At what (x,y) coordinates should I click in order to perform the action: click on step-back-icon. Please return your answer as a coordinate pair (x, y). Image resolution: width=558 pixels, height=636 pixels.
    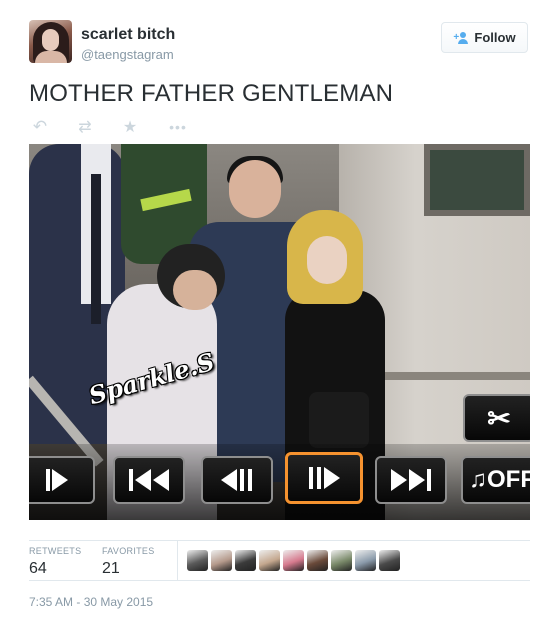
    Looking at the image, I should click on (237, 480).